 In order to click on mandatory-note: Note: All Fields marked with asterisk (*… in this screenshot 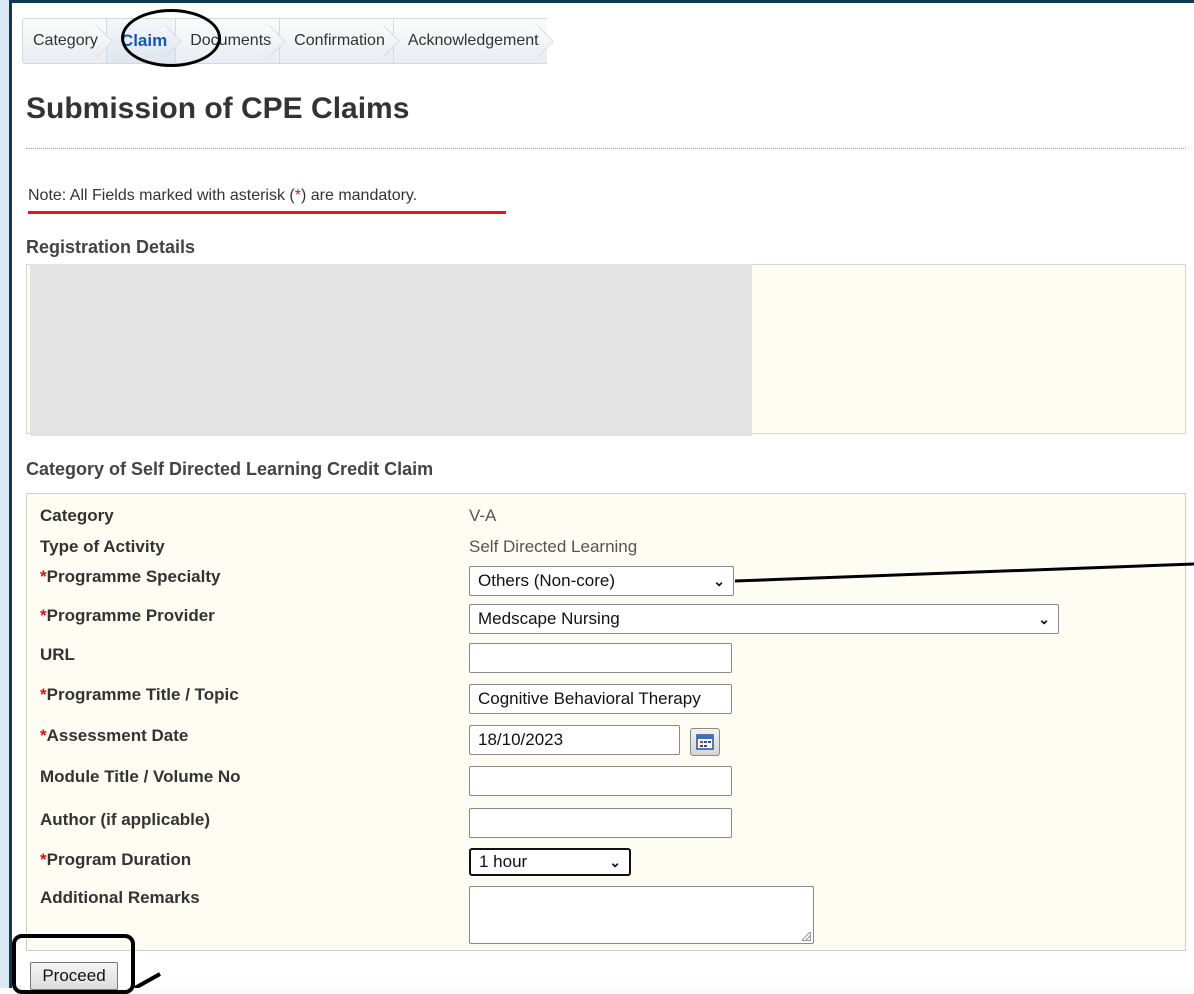, I will do `click(223, 195)`.